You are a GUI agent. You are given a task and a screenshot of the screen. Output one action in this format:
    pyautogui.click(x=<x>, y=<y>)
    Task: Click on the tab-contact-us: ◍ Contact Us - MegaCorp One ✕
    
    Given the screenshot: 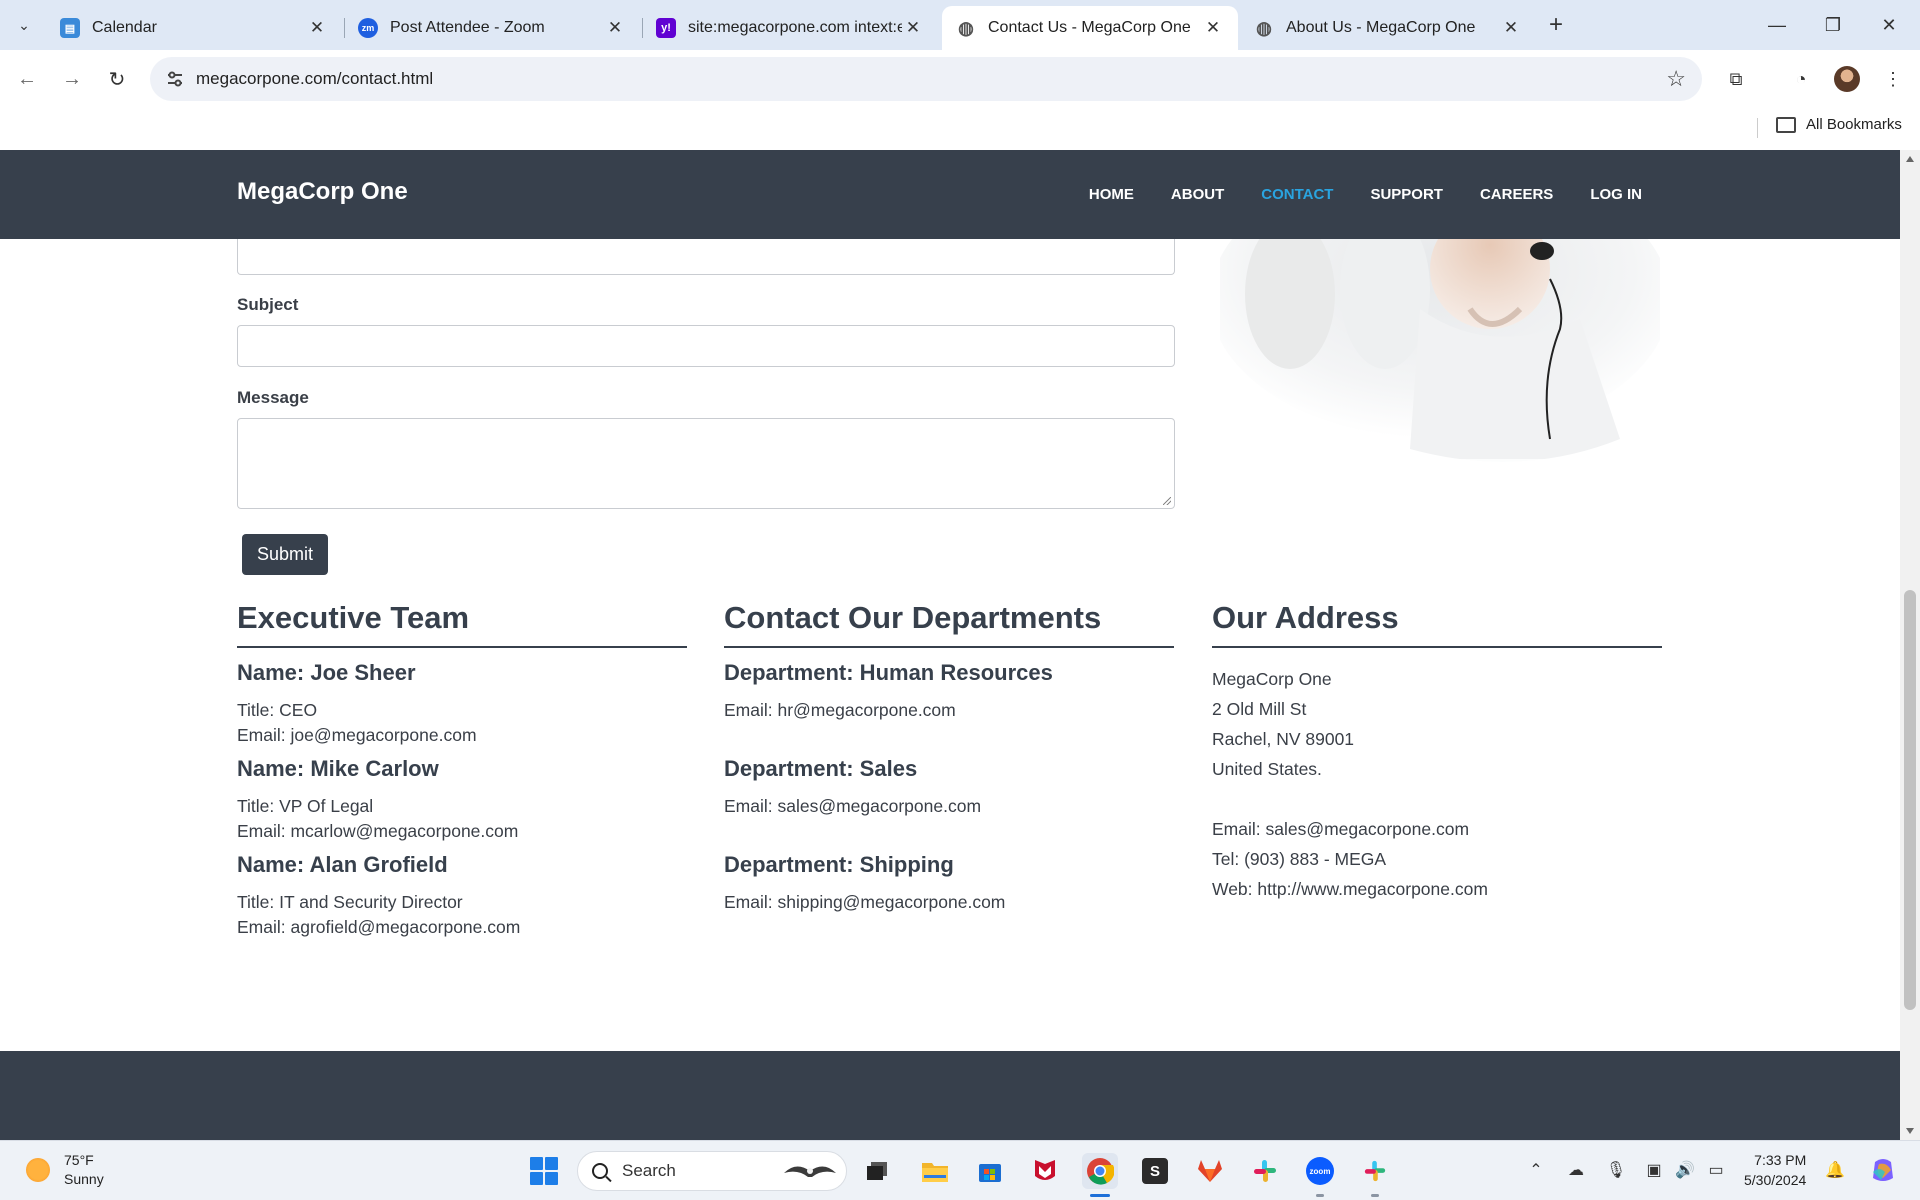 What is the action you would take?
    pyautogui.click(x=1090, y=28)
    